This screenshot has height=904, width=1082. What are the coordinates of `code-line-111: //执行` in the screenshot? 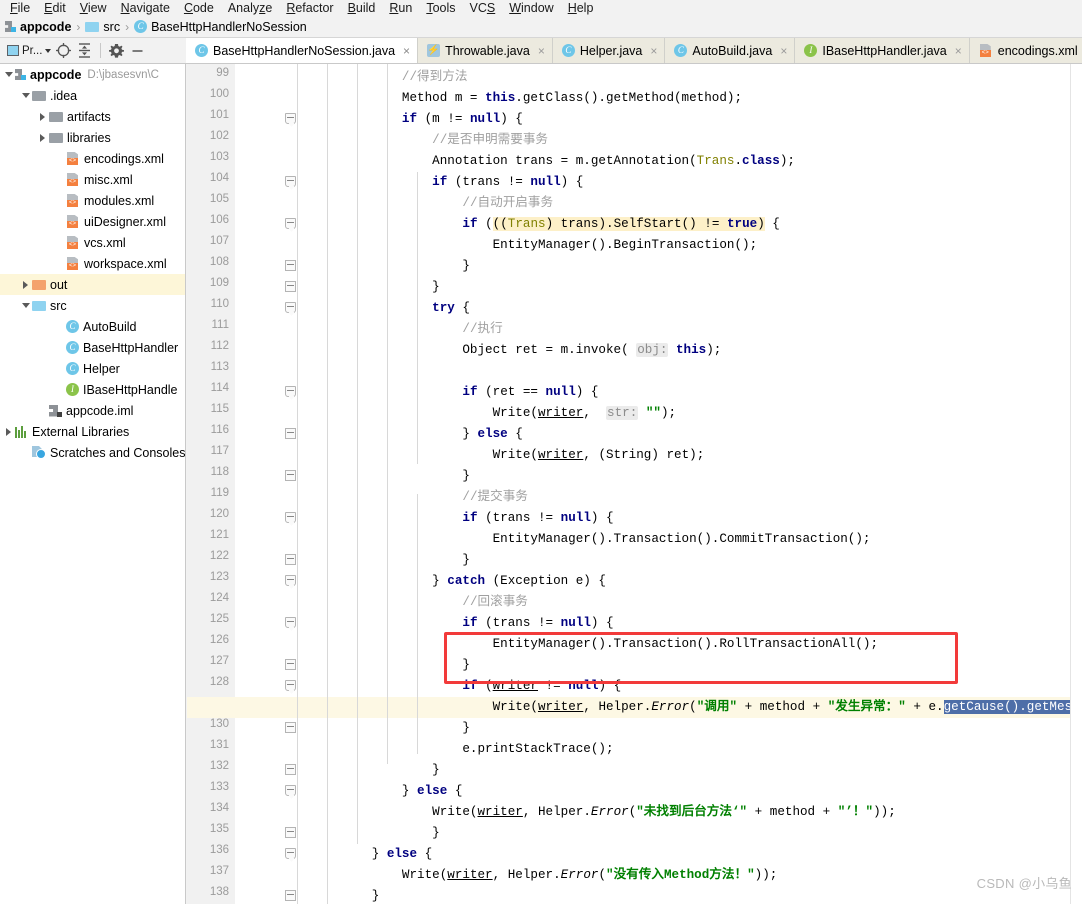 It's located at (391, 329).